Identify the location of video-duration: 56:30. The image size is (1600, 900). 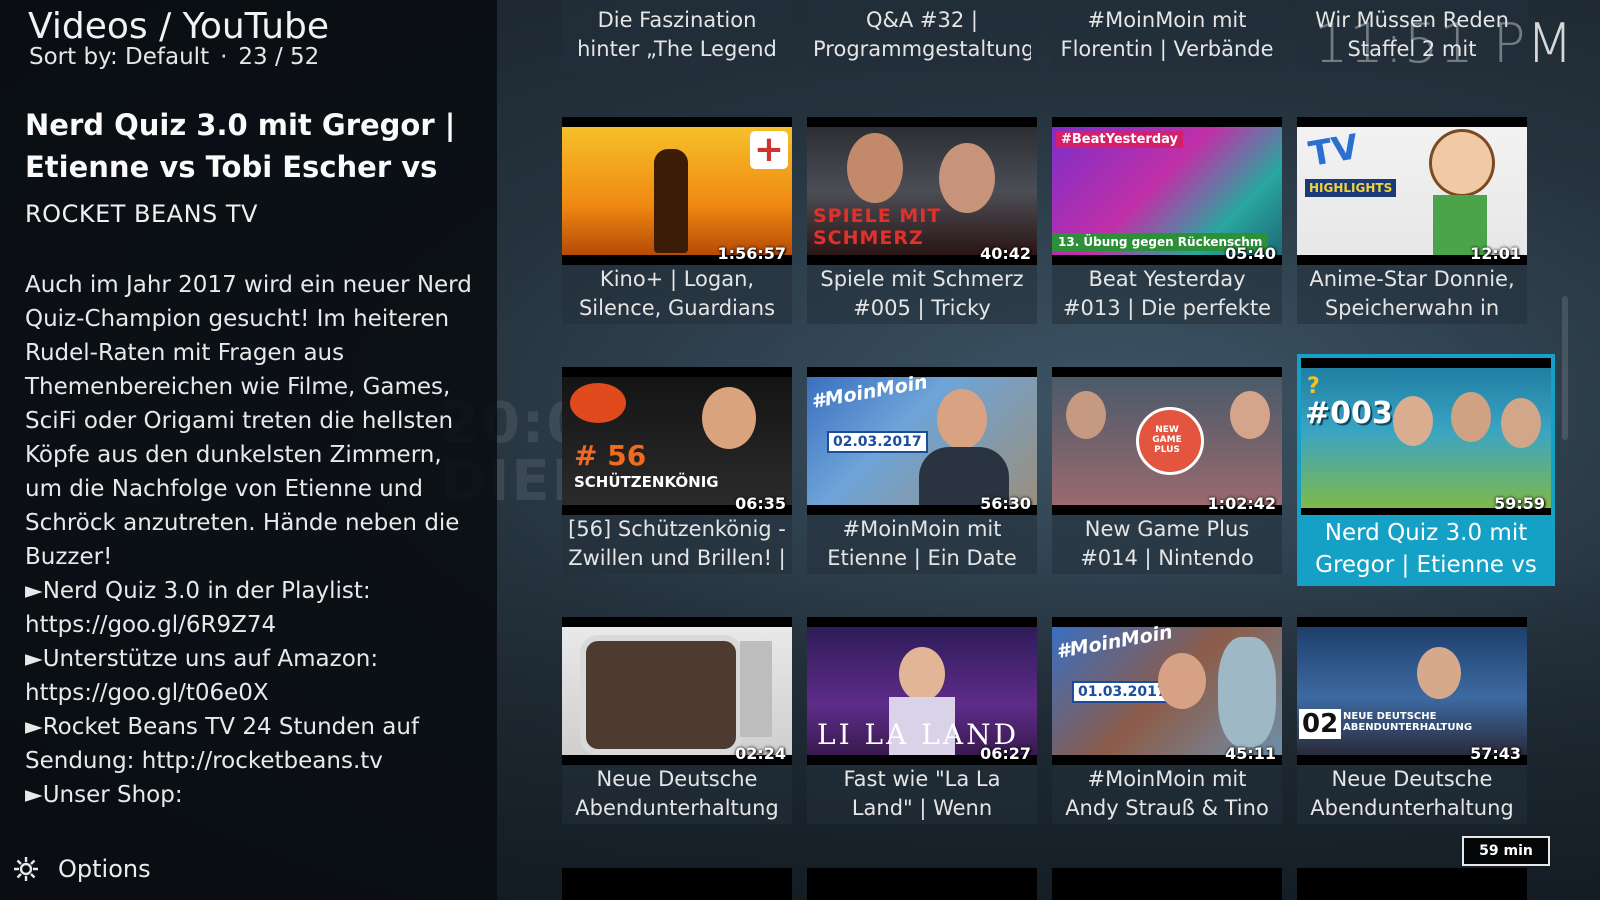
(1005, 503).